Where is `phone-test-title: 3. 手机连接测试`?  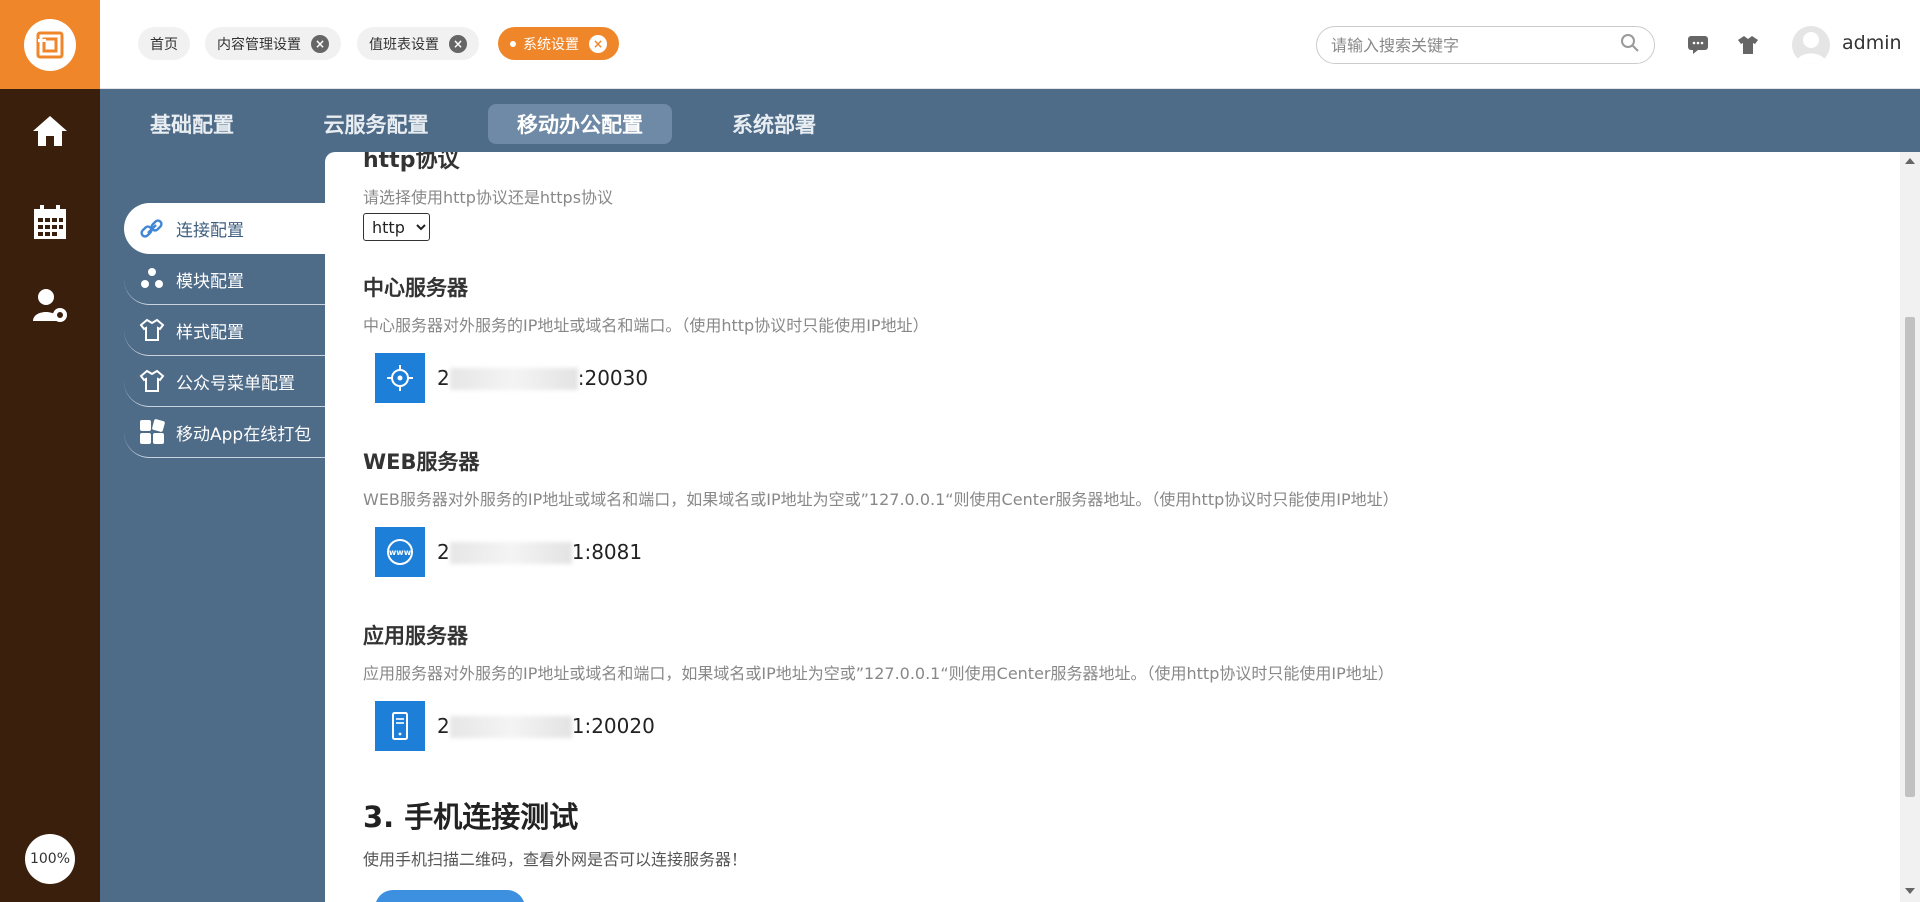
phone-test-title: 3. 手机连接测试 is located at coordinates (471, 817).